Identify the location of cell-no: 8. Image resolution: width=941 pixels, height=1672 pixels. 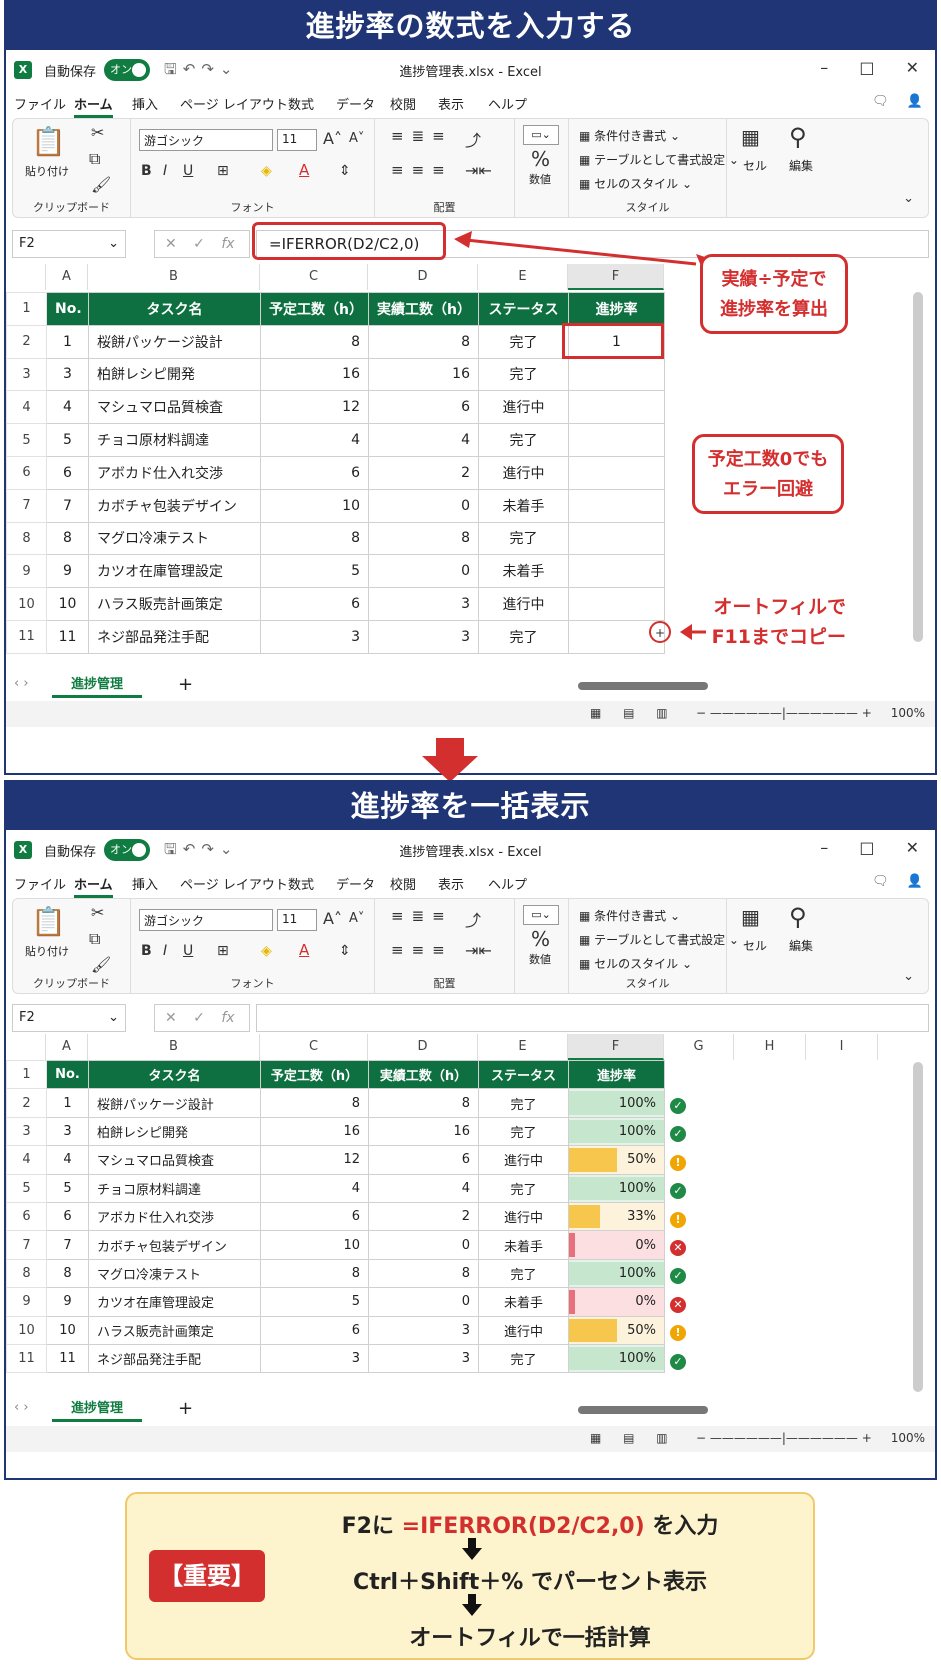
(67, 1273).